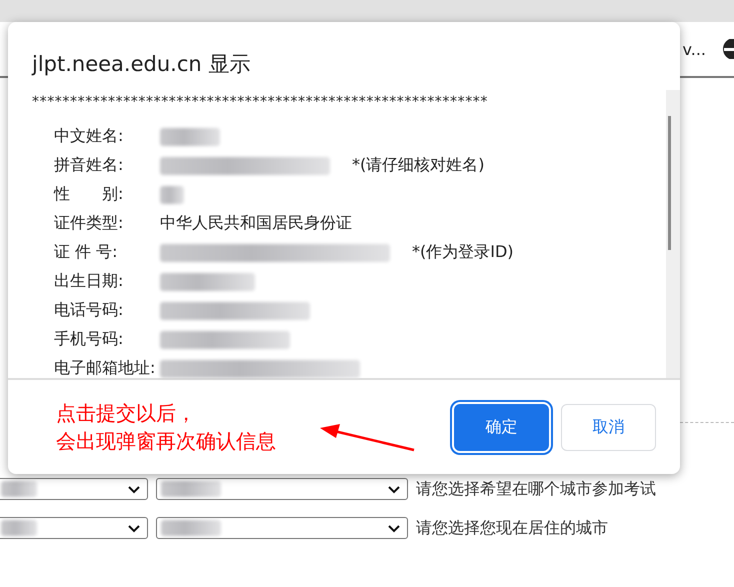 The width and height of the screenshot is (734, 587). I want to click on field-label: 中文姓名:, so click(88, 136).